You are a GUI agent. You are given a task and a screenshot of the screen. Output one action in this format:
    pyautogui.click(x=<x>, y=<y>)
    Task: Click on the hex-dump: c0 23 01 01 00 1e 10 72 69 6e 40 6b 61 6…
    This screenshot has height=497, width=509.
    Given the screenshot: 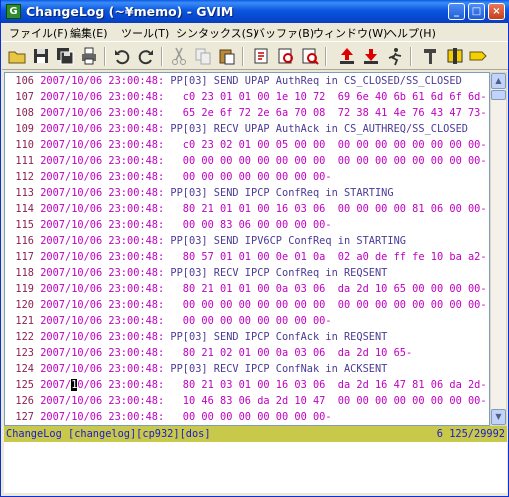 What is the action you would take?
    pyautogui.click(x=325, y=97)
    